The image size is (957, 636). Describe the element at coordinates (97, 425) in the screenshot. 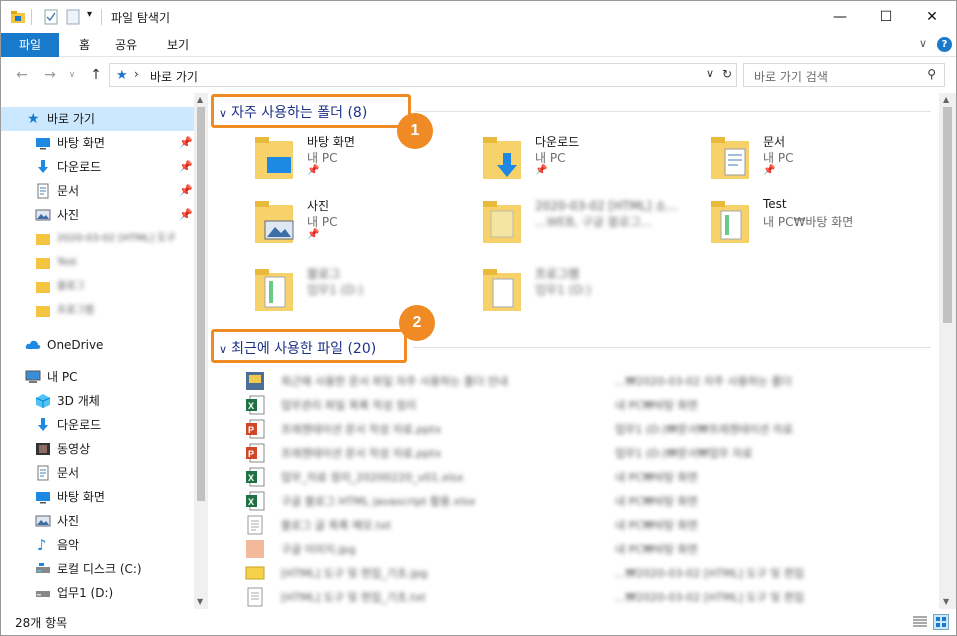

I see `nav-item-downloads-pc: 다운로드` at that location.